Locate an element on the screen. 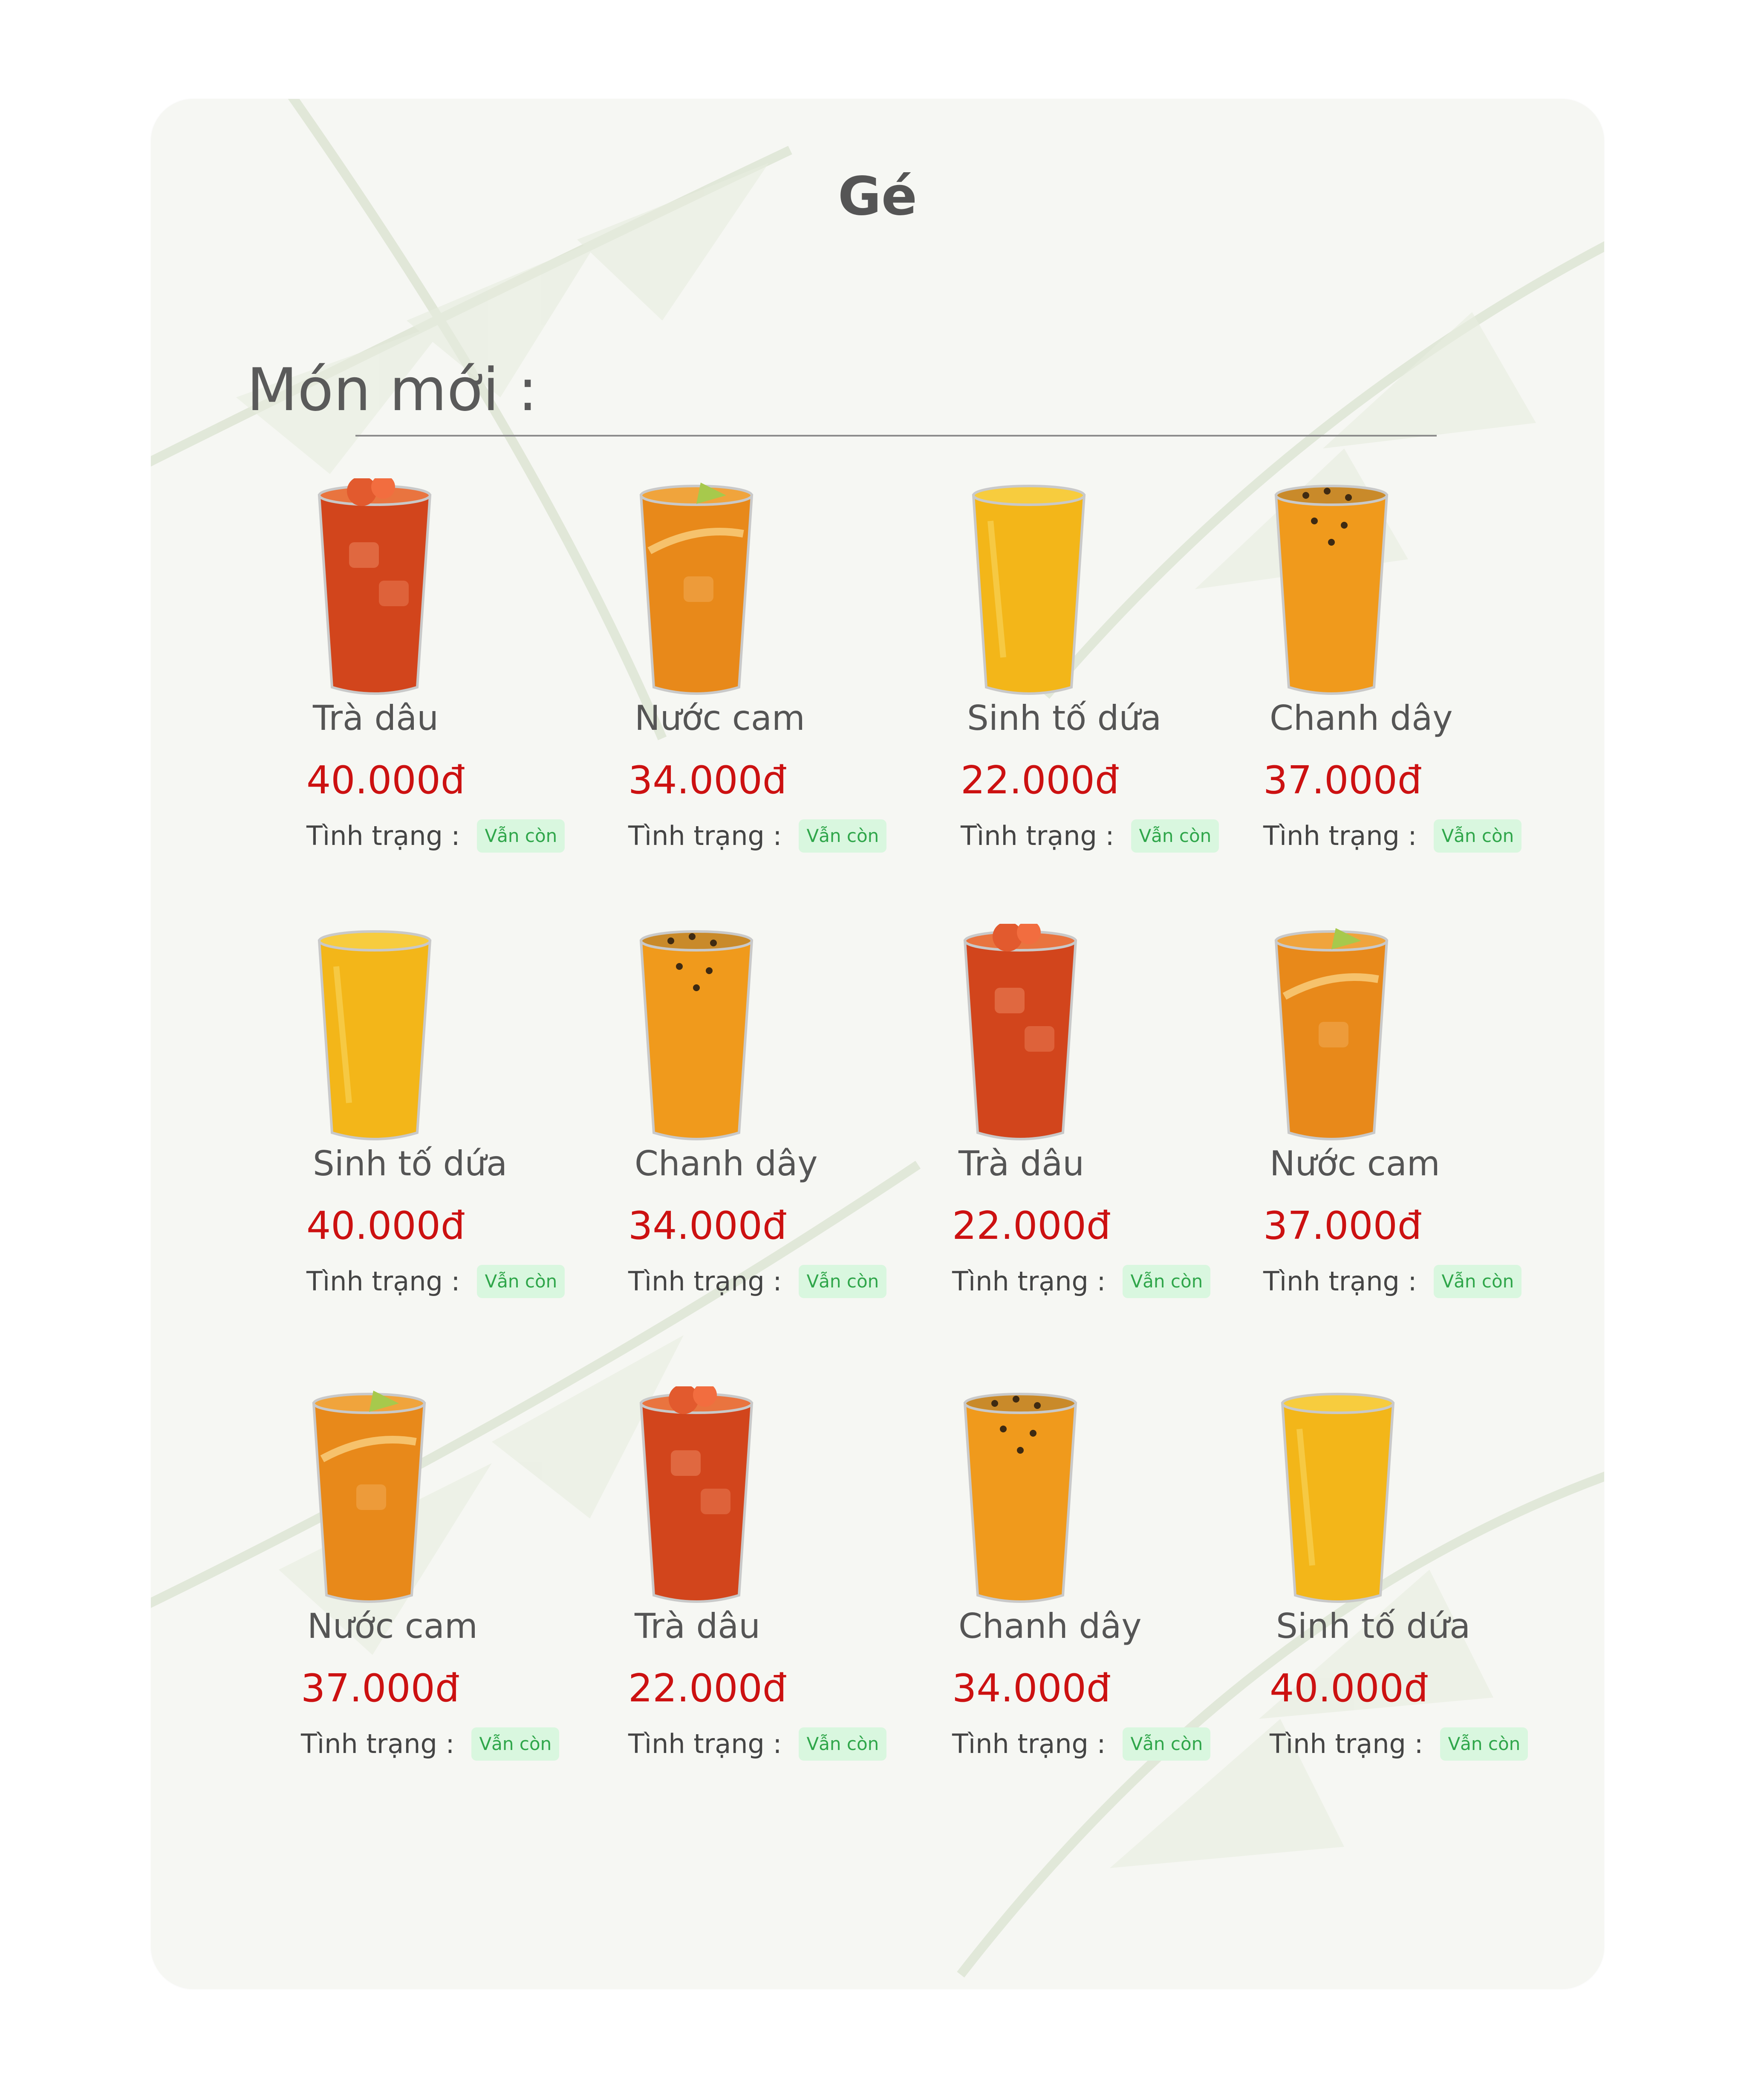 This screenshot has height=2097, width=1764. product-card: Nước cam 34.000đ Tình trạng : Vẫn còn is located at coordinates (786, 687).